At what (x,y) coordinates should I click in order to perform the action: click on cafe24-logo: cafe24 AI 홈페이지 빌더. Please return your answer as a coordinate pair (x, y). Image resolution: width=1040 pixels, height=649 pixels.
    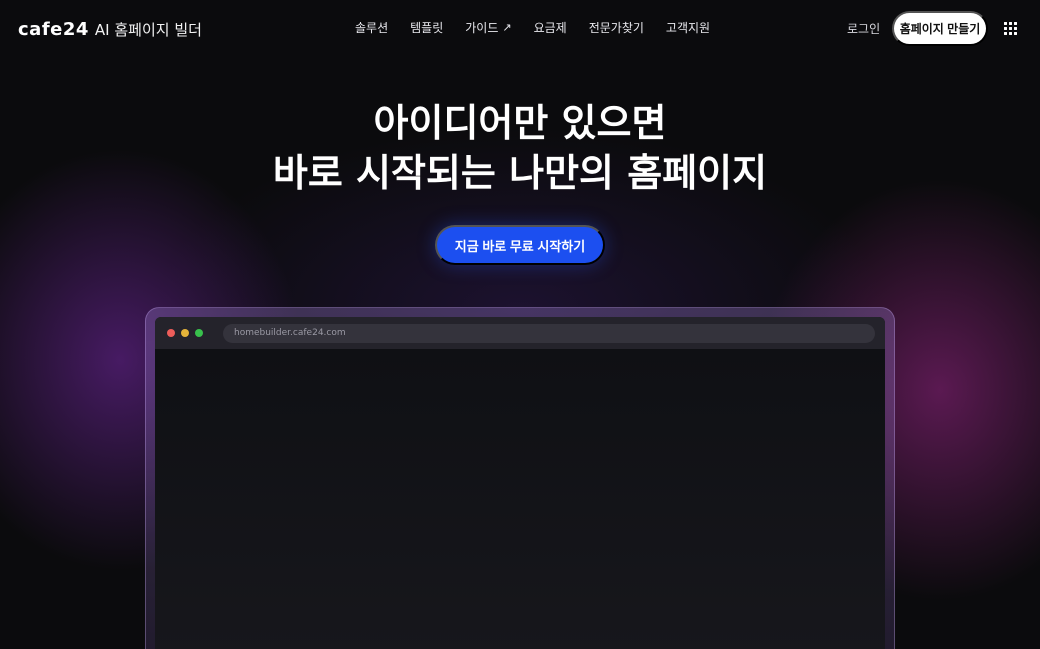
    Looking at the image, I should click on (110, 29).